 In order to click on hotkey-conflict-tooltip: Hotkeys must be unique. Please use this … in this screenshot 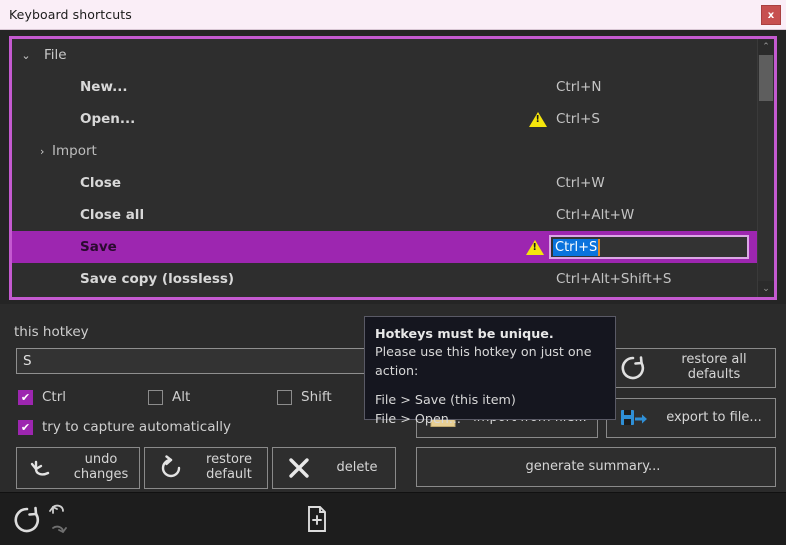, I will do `click(490, 371)`.